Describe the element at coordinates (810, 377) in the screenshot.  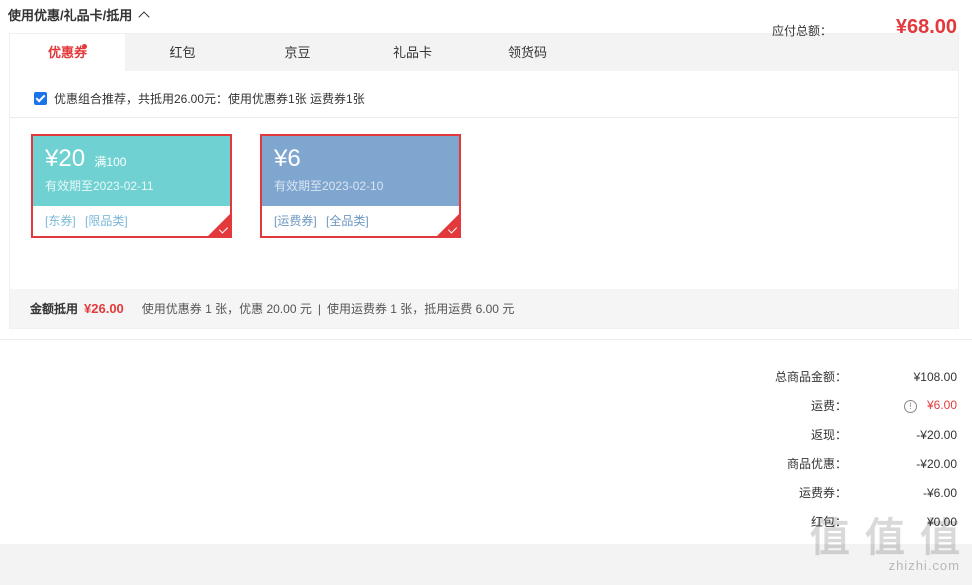
I see `total-label: 总商品金额：` at that location.